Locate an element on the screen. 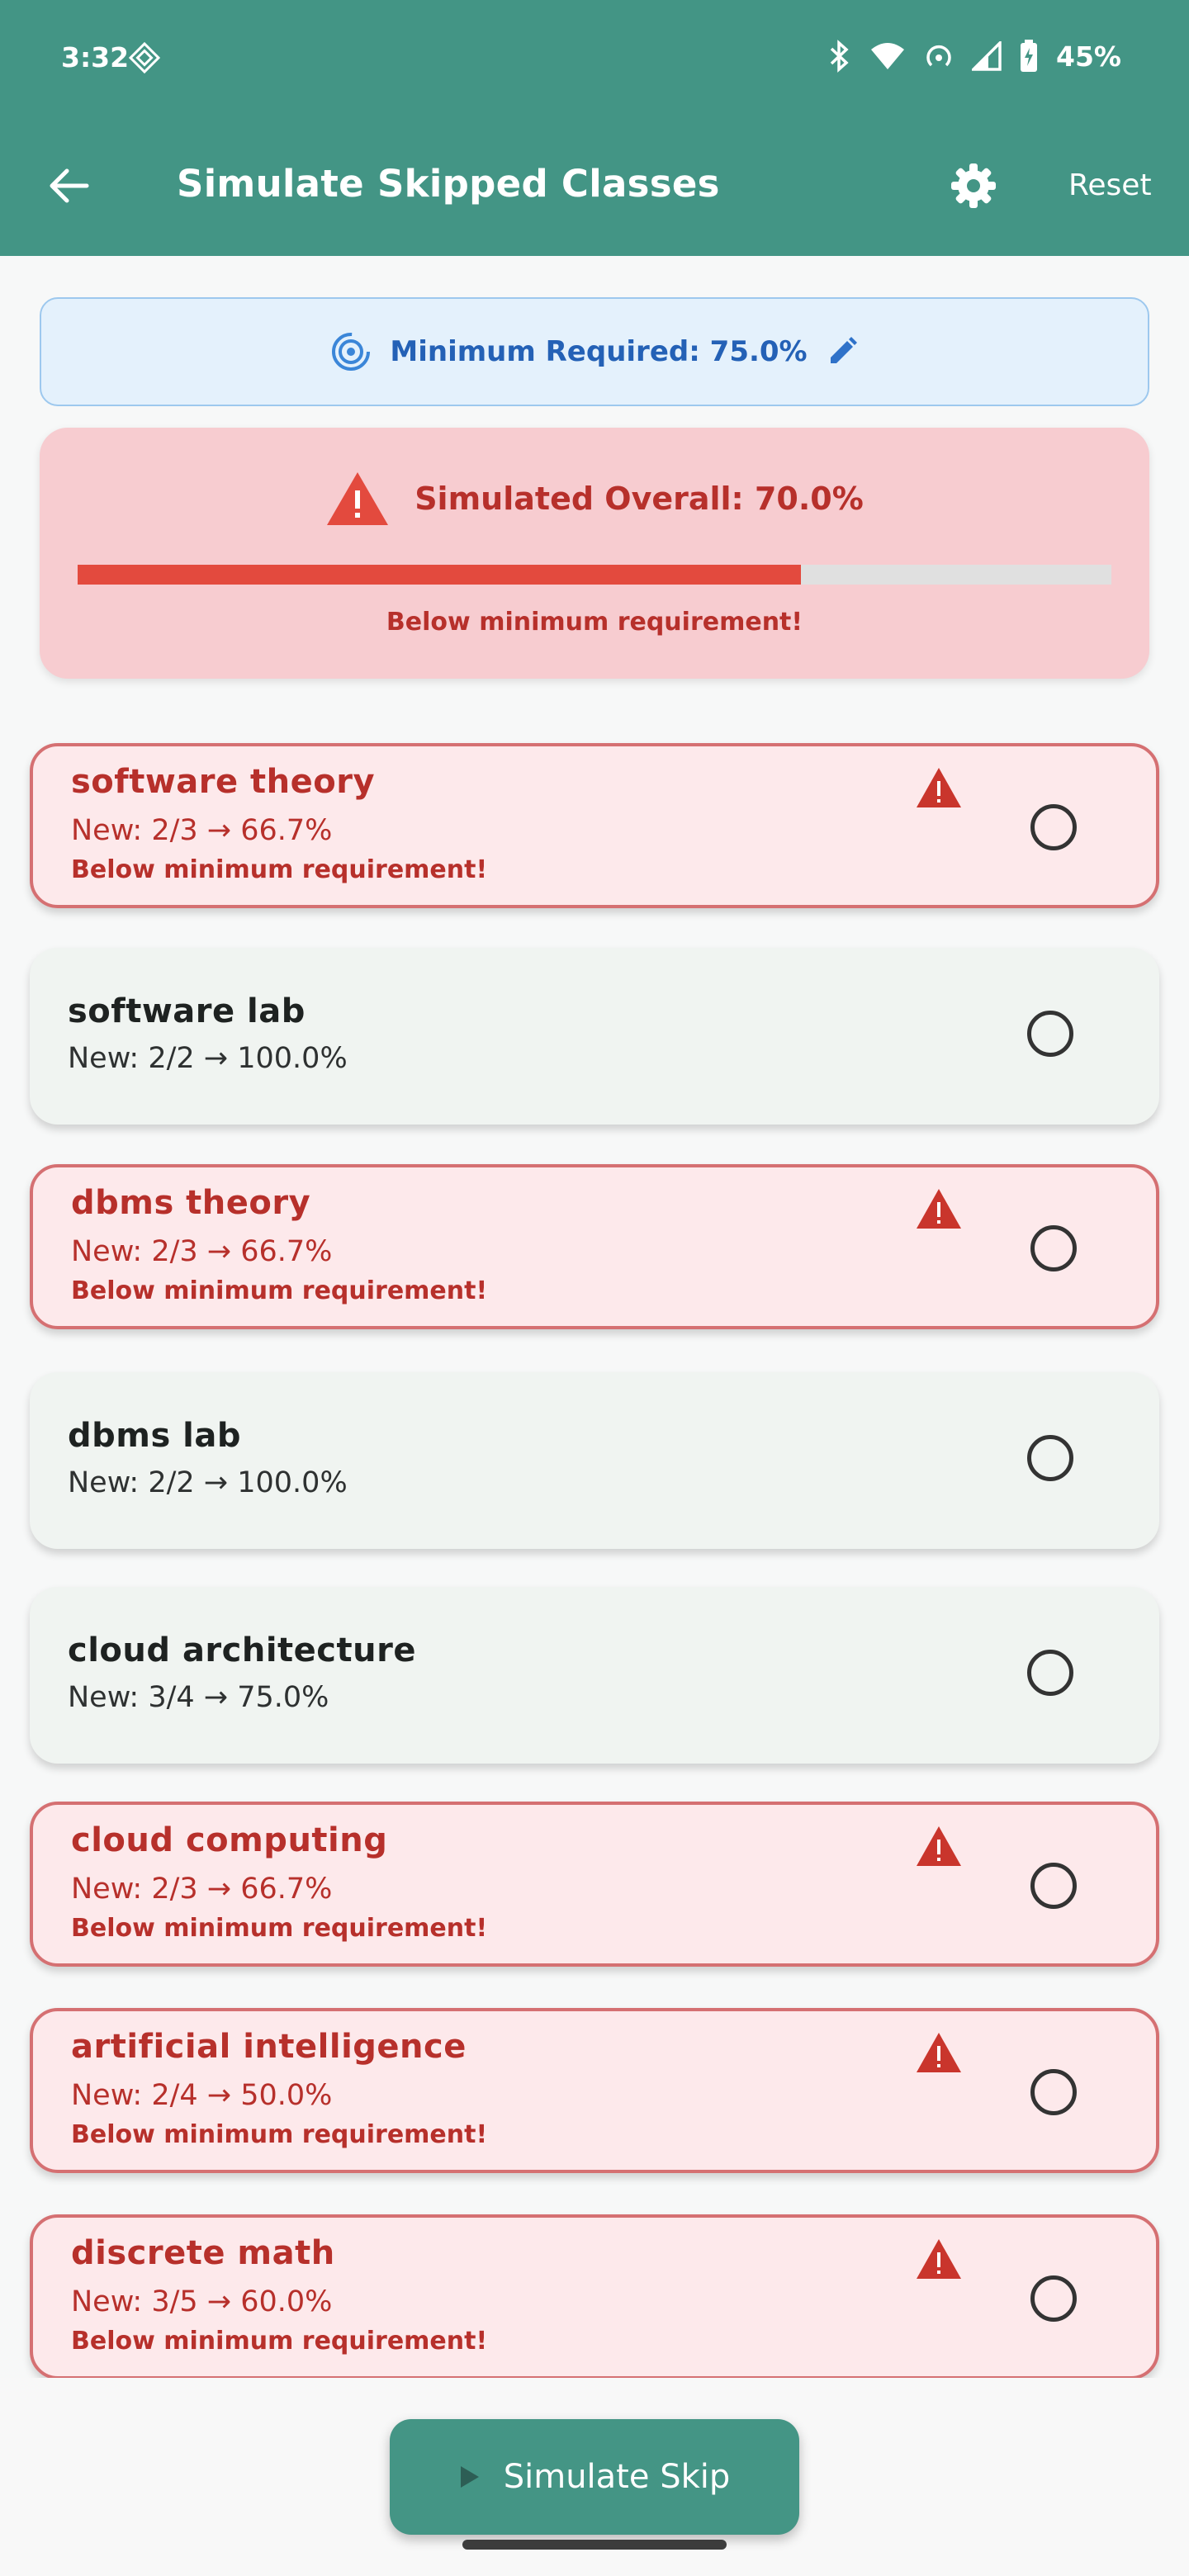 The width and height of the screenshot is (1189, 2576). course-new-attendance: New: 3/5 → 60.0% is located at coordinates (202, 2301).